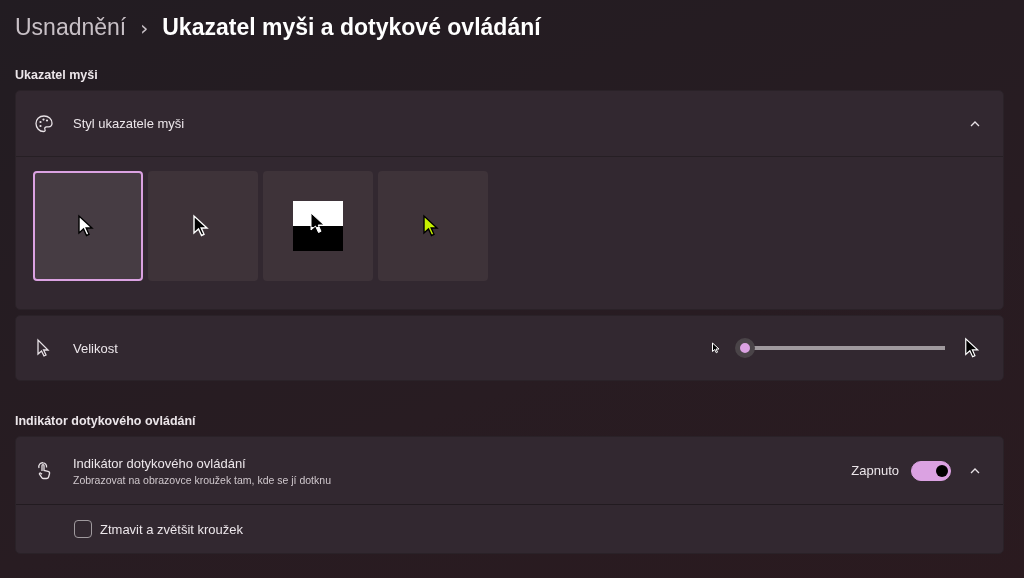 Image resolution: width=1024 pixels, height=578 pixels. I want to click on page-title: Ukazatel myši a dotykové ovládání, so click(351, 27).